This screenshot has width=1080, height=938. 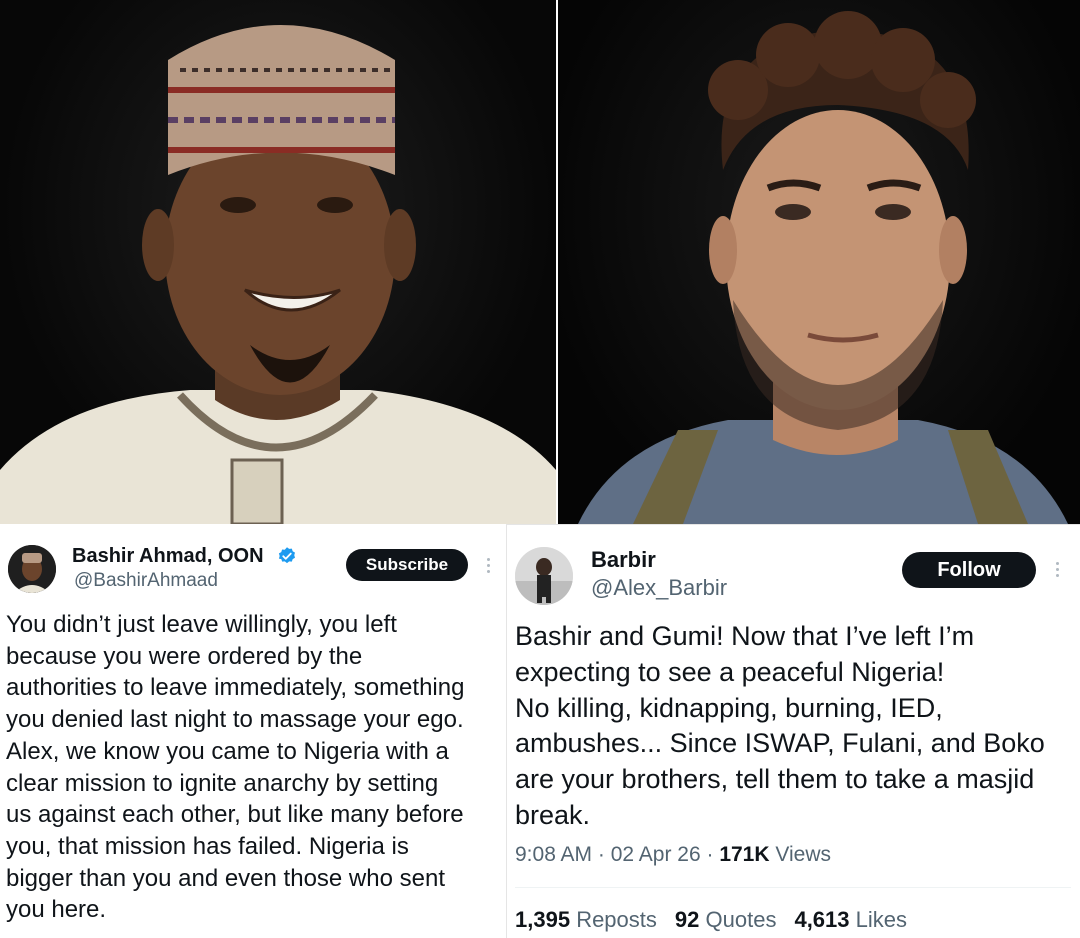 What do you see at coordinates (659, 588) in the screenshot?
I see `author-handle: @Alex_Barbir` at bounding box center [659, 588].